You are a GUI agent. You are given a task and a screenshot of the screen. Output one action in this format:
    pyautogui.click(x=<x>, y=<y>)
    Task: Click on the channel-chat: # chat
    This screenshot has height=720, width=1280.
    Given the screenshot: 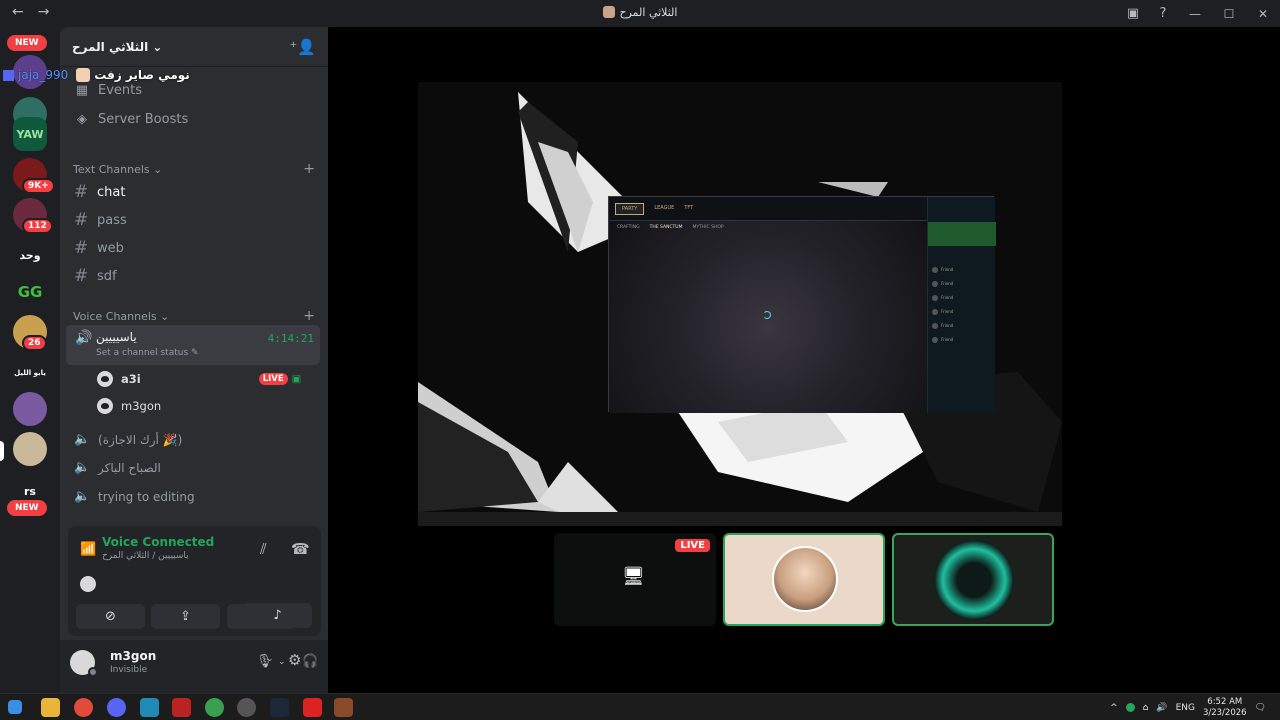 What is the action you would take?
    pyautogui.click(x=194, y=192)
    